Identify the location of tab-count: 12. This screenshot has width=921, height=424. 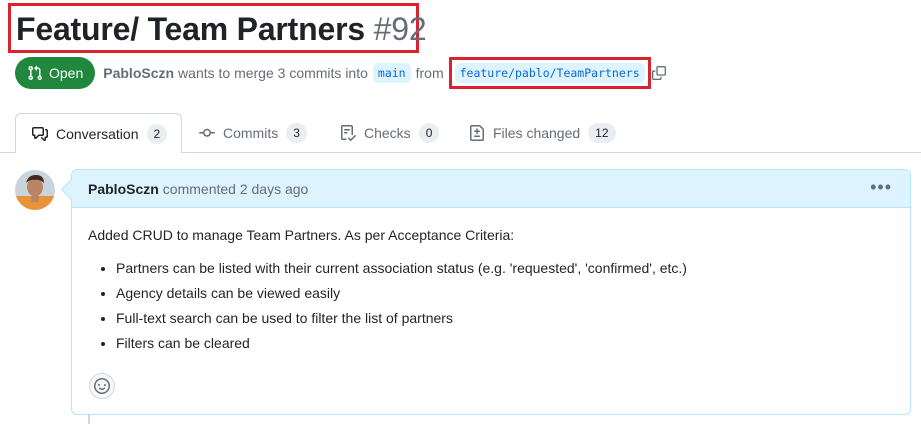
(602, 133).